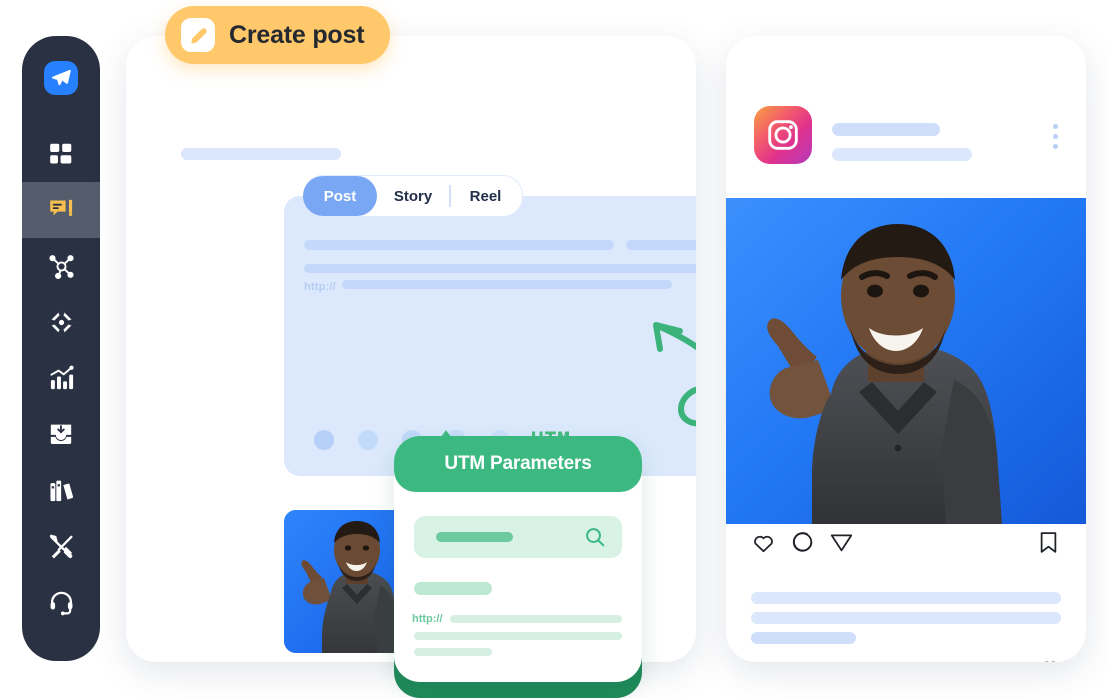 The height and width of the screenshot is (698, 1108). I want to click on tab-reel: Reel, so click(486, 196).